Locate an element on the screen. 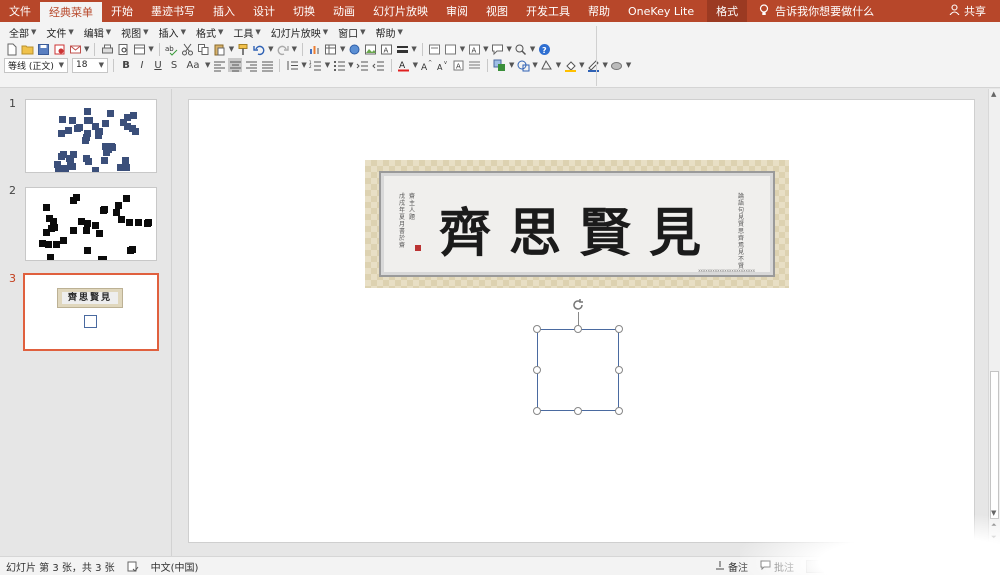  redo-icon is located at coordinates (283, 49).